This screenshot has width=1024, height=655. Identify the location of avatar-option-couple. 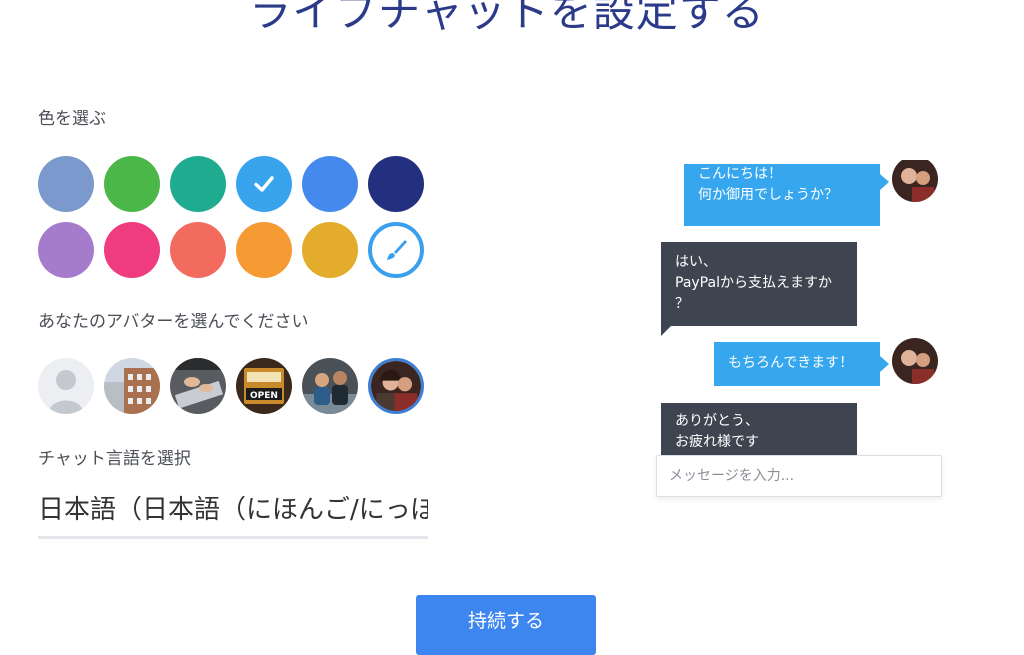
(396, 386).